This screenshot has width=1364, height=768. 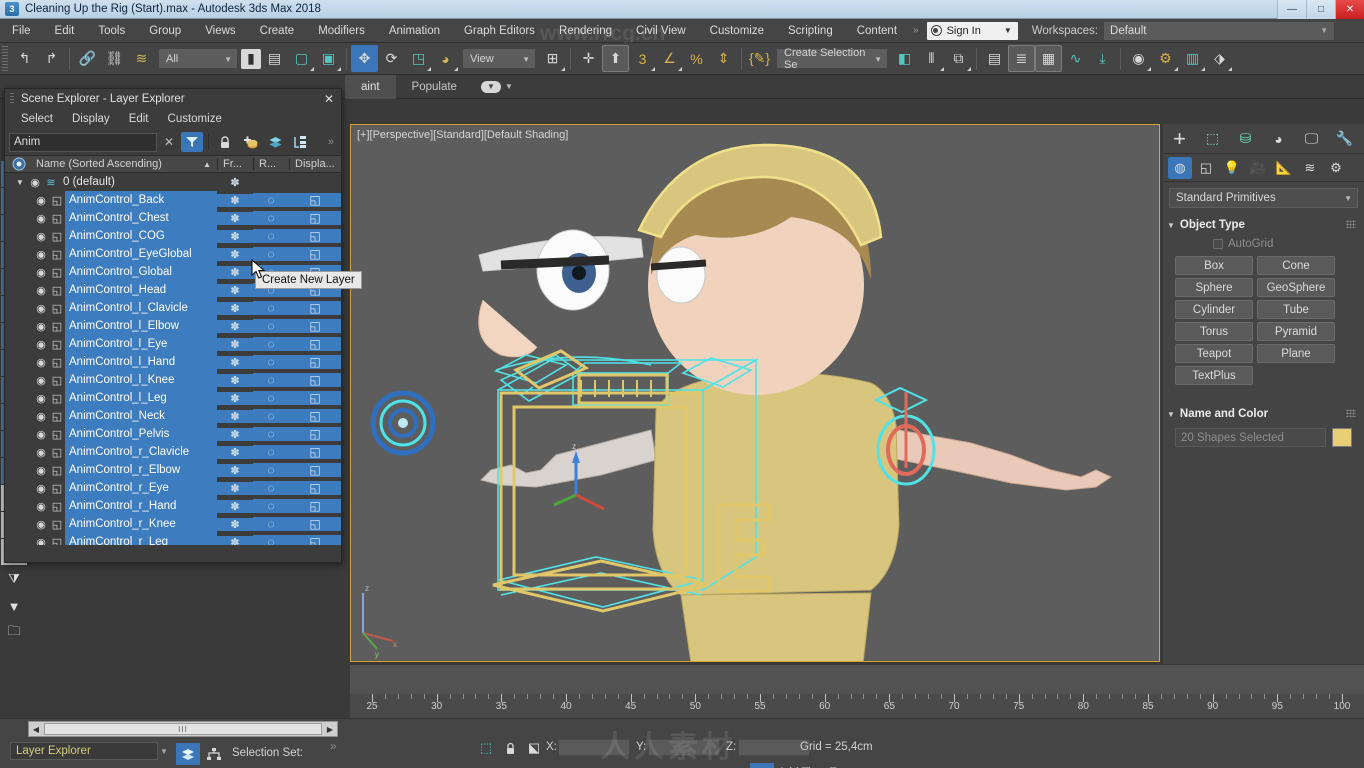 I want to click on render-setup-icon: ⚙, so click(x=1165, y=58).